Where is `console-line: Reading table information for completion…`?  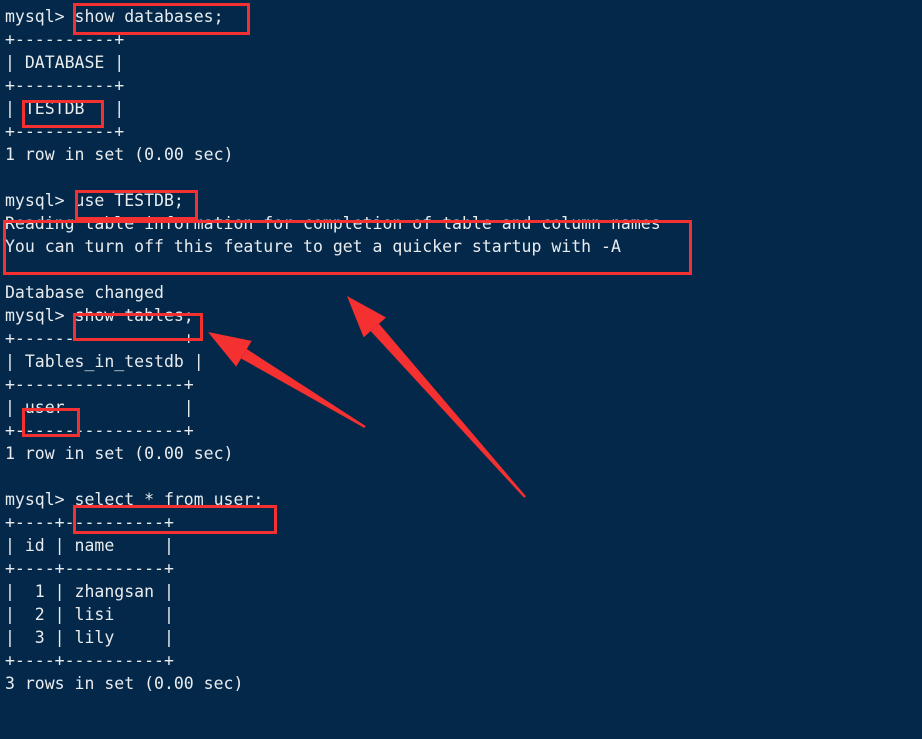
console-line: Reading table information for completion… is located at coordinates (333, 223).